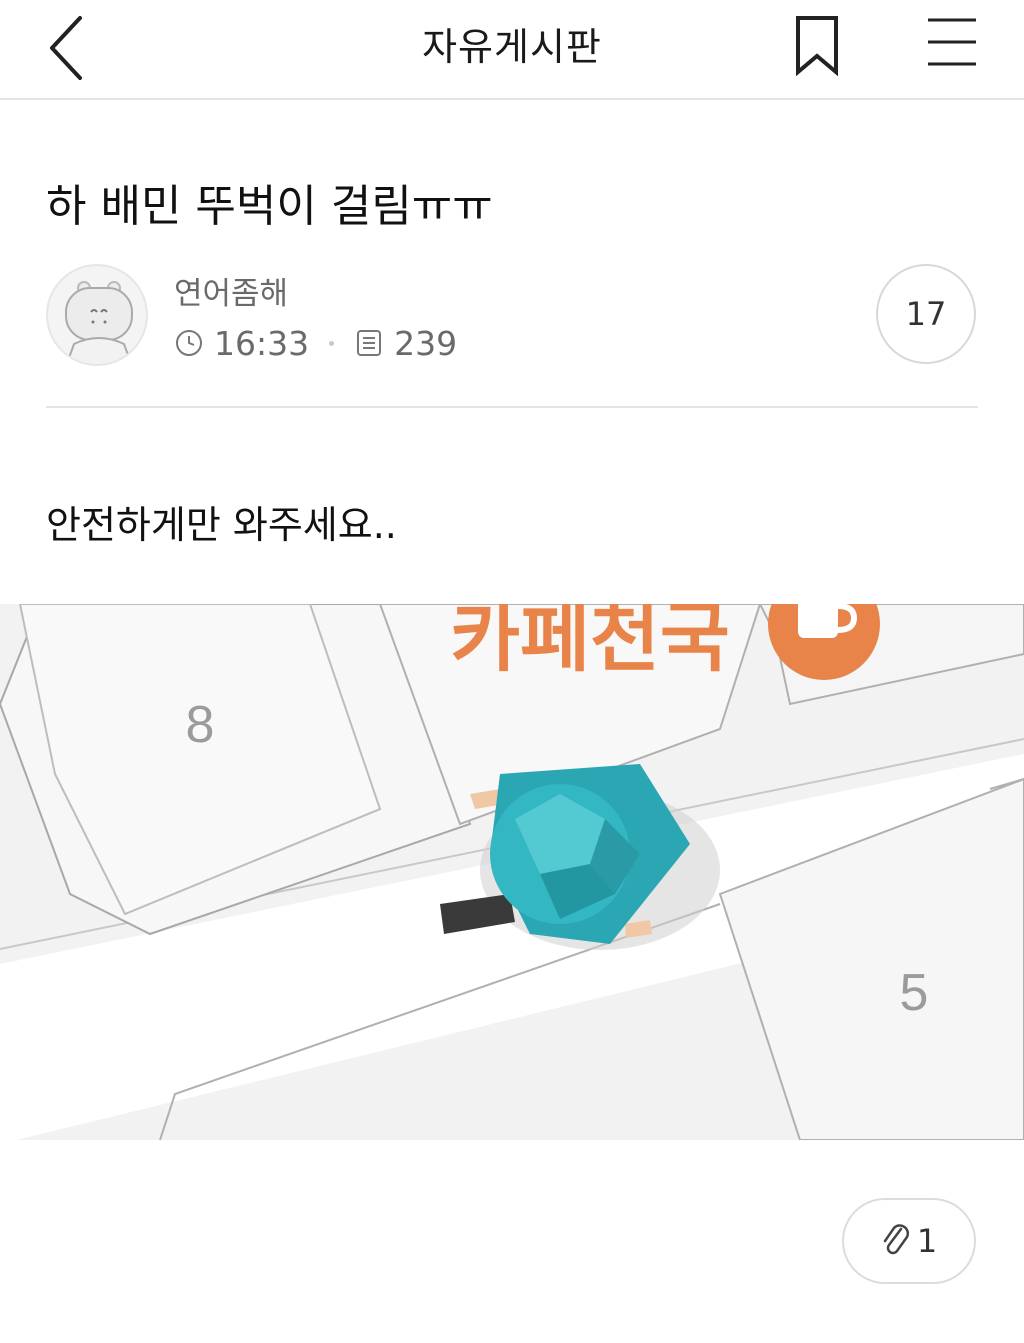  Describe the element at coordinates (315, 343) in the screenshot. I see `post-meta: 16:33 239` at that location.